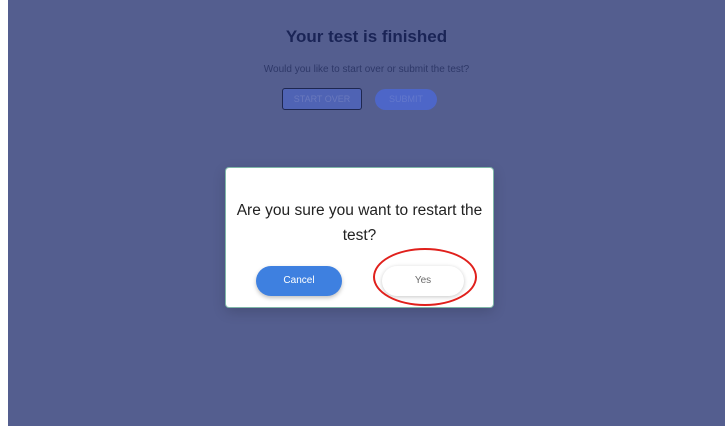  I want to click on submit-button: SUBMIT, so click(406, 99).